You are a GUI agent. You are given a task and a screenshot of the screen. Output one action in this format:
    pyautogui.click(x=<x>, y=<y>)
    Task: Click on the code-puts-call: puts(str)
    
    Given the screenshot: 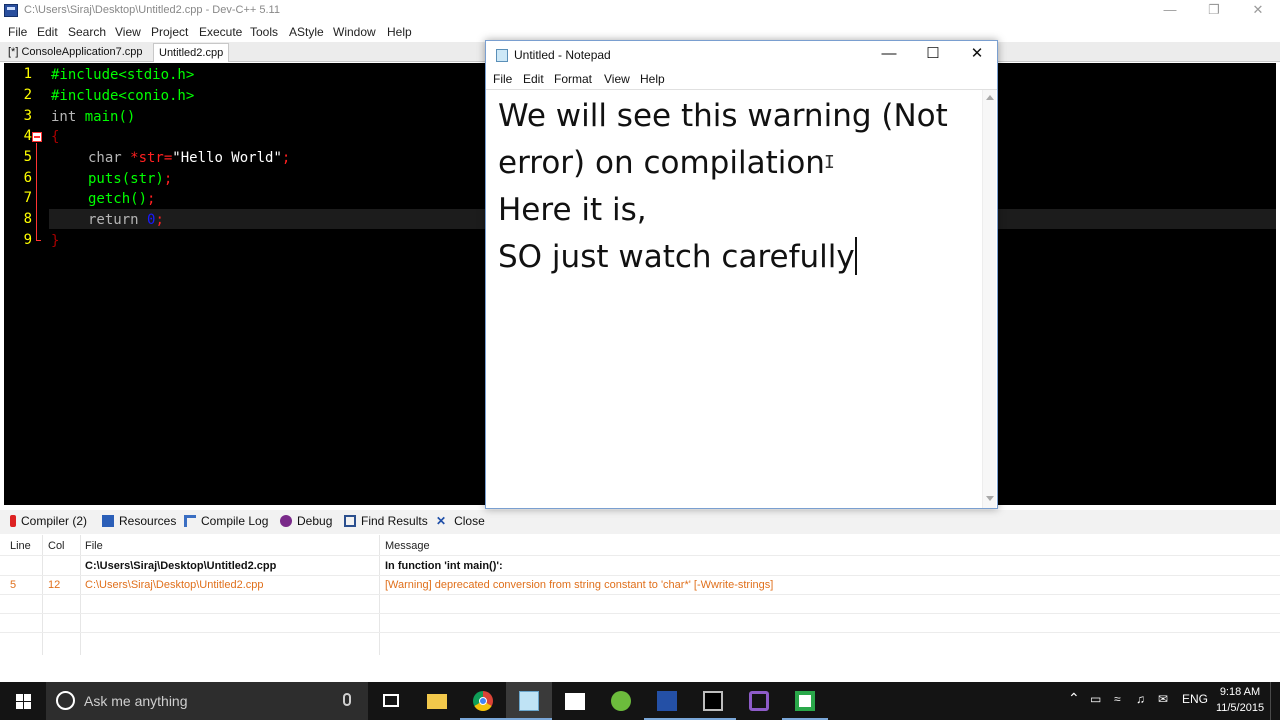 What is the action you would take?
    pyautogui.click(x=126, y=179)
    